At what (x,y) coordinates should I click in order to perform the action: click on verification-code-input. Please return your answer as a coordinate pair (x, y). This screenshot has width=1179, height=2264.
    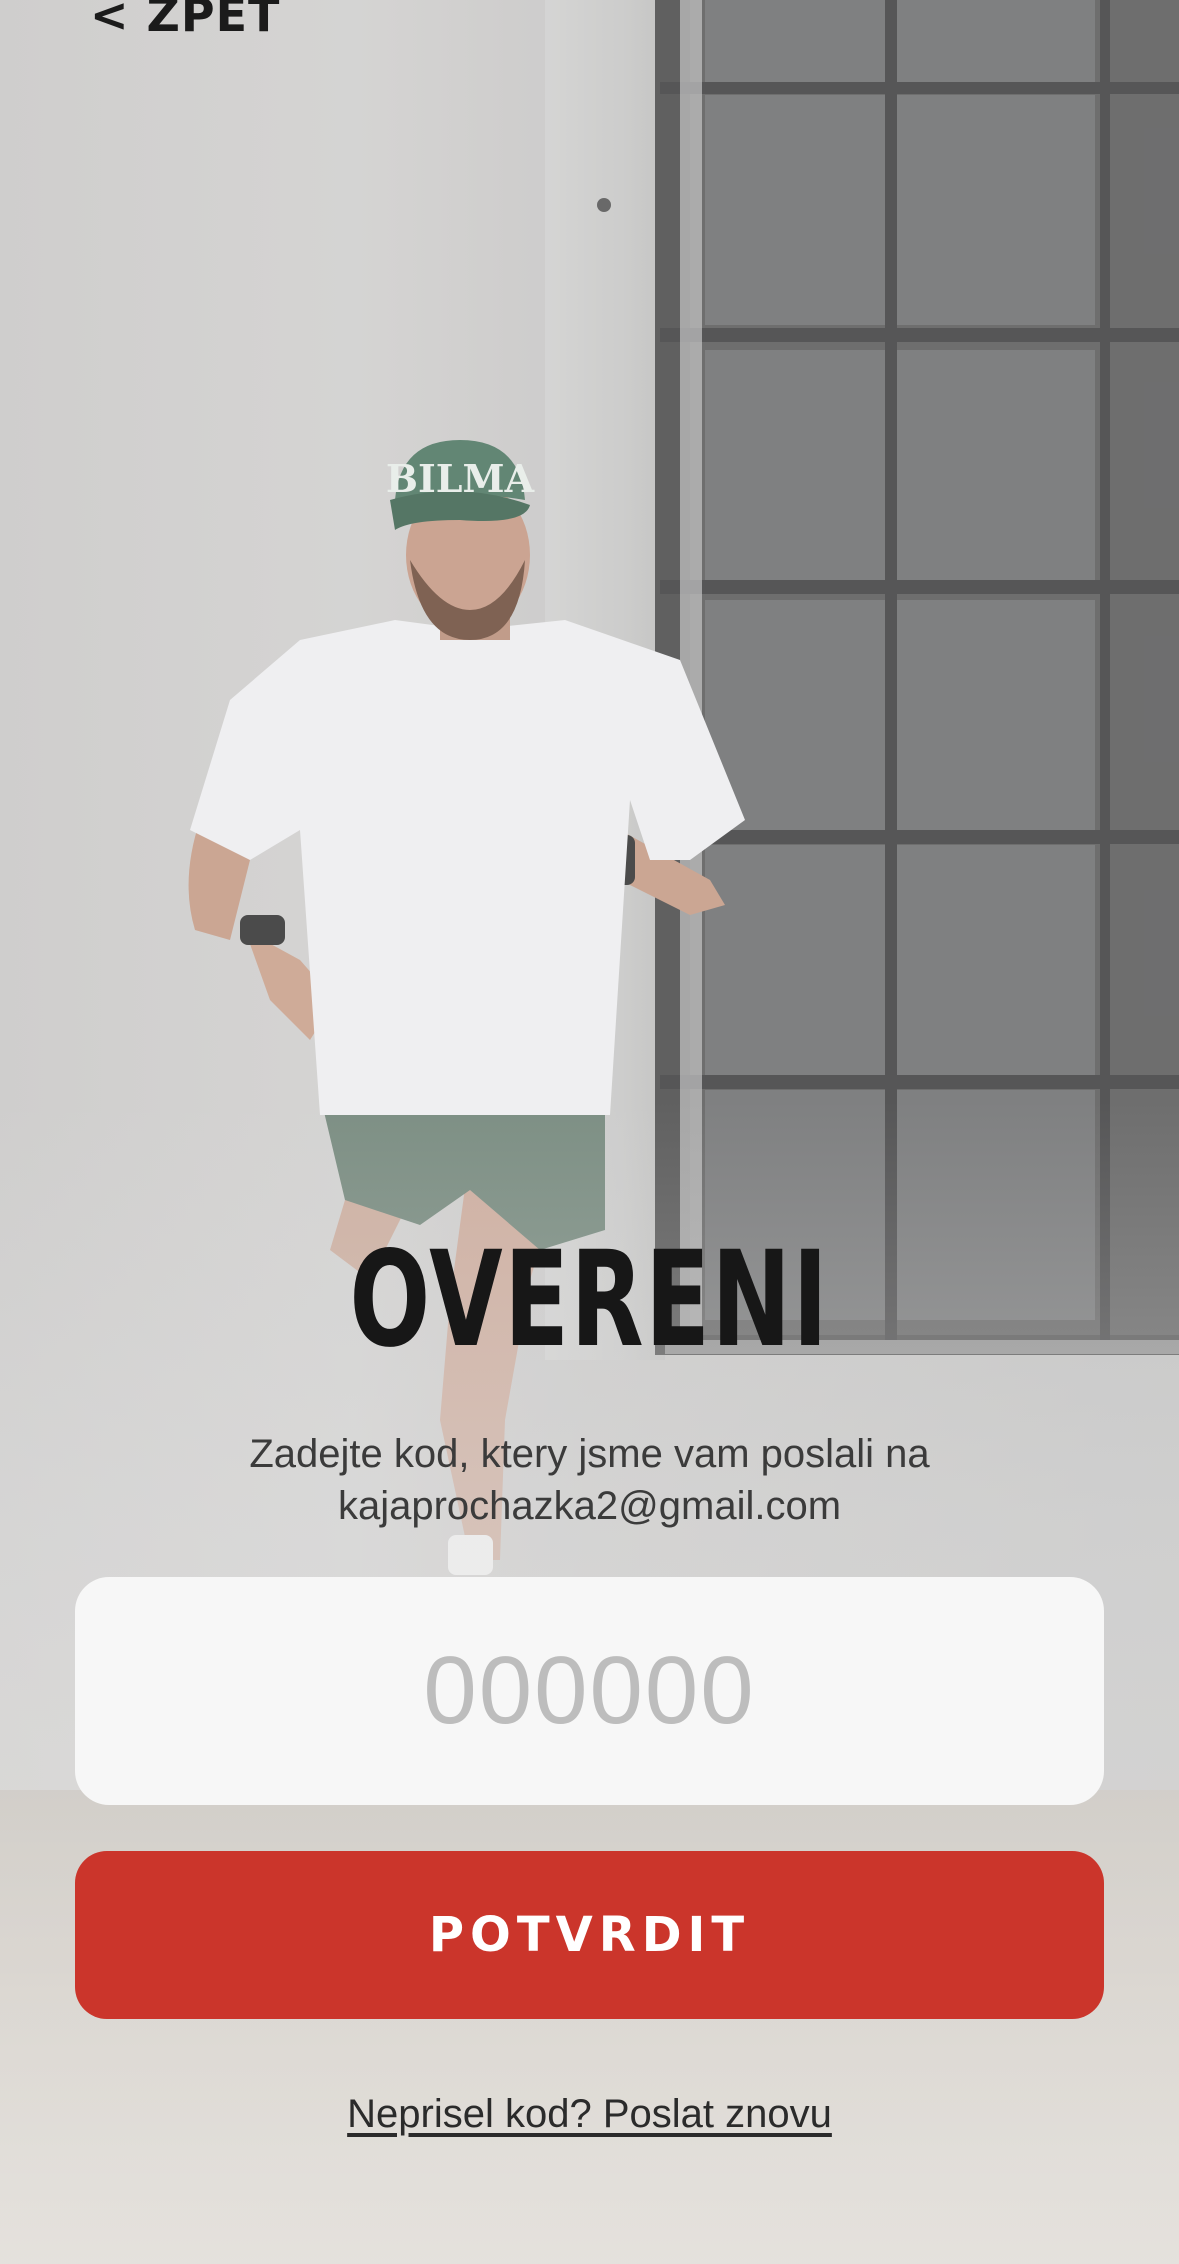
    Looking at the image, I should click on (589, 1691).